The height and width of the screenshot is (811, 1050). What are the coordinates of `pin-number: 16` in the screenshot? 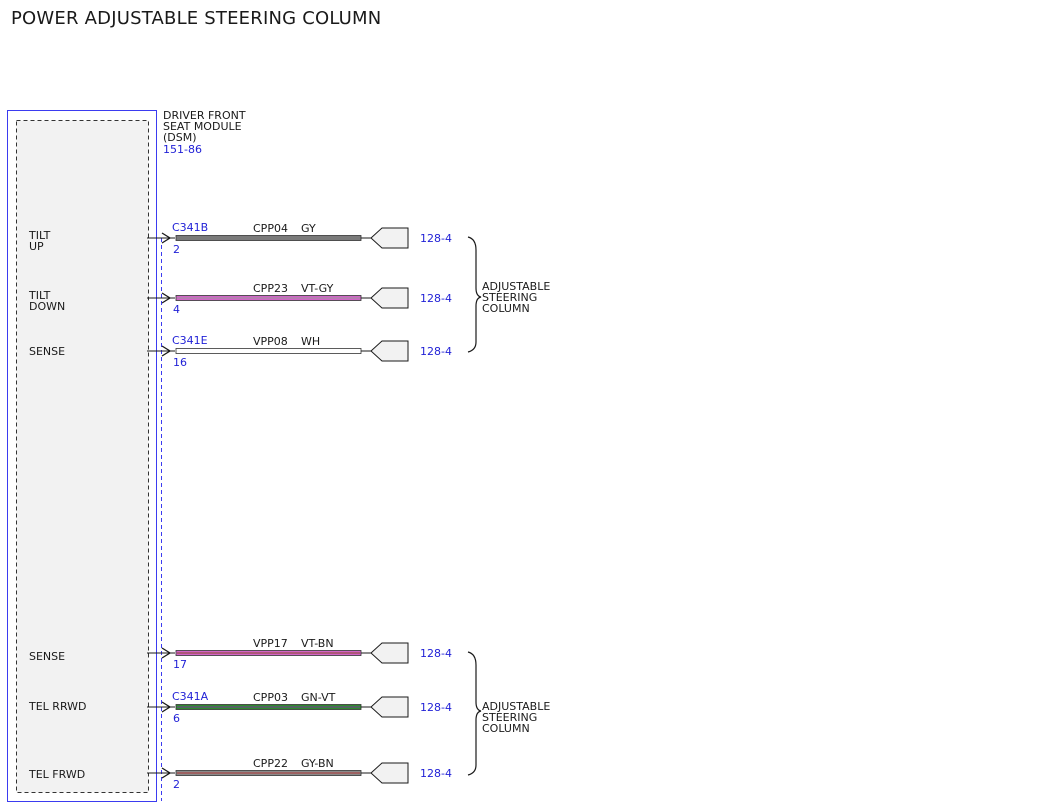 It's located at (180, 362).